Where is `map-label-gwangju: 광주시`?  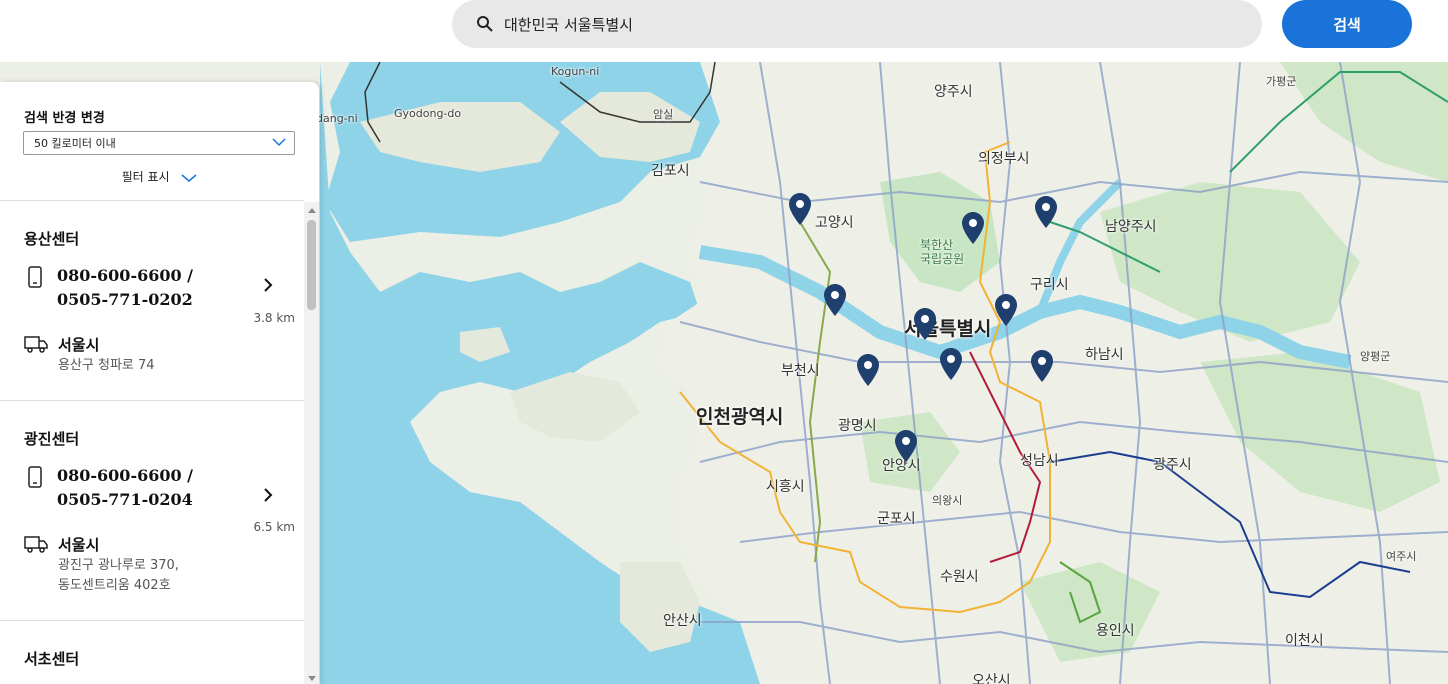 map-label-gwangju: 광주시 is located at coordinates (1172, 465).